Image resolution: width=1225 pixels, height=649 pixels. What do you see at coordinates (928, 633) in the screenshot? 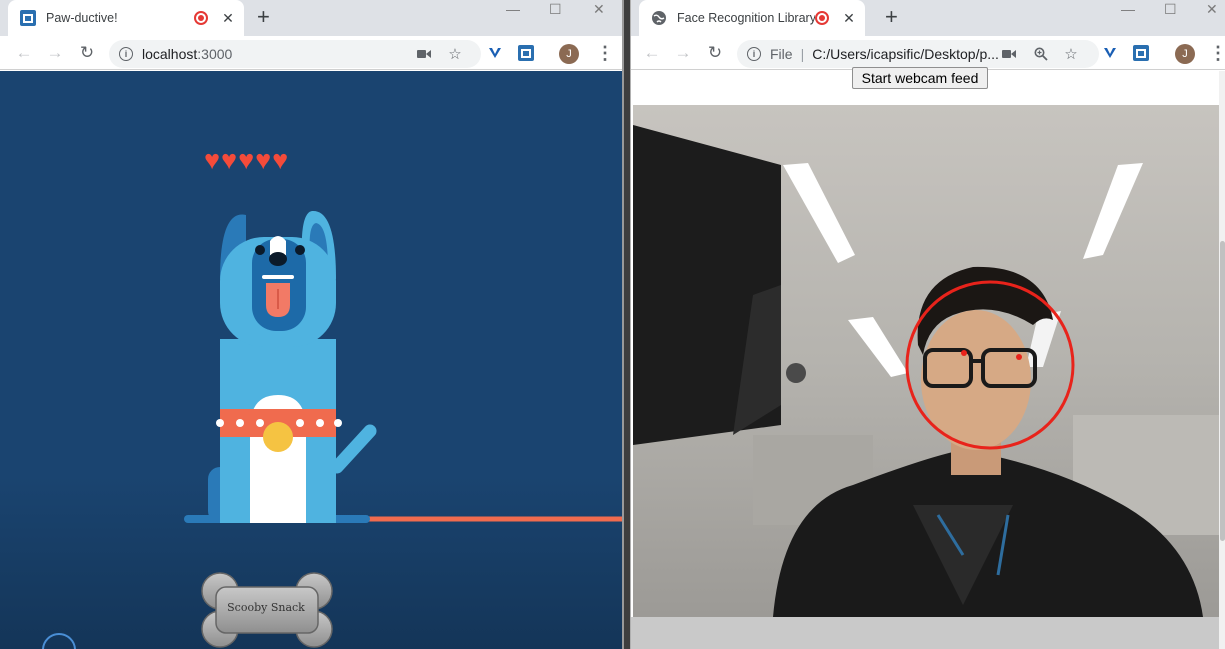
I see `page-footer-area` at bounding box center [928, 633].